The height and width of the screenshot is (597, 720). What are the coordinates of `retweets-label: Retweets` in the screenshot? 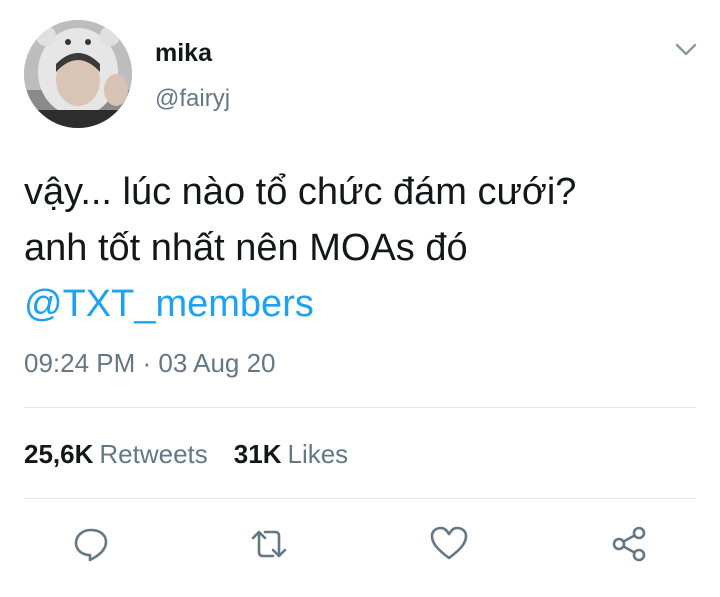 It's located at (153, 454).